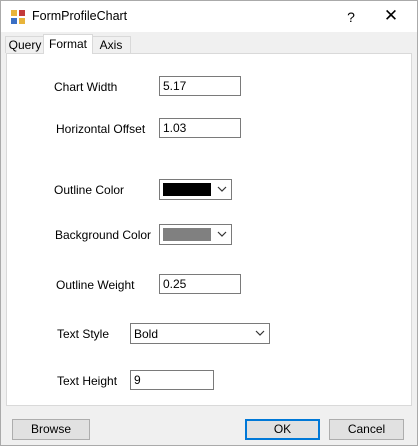 This screenshot has height=446, width=418. Describe the element at coordinates (200, 333) in the screenshot. I see `text-style-dropdown: Bold` at that location.